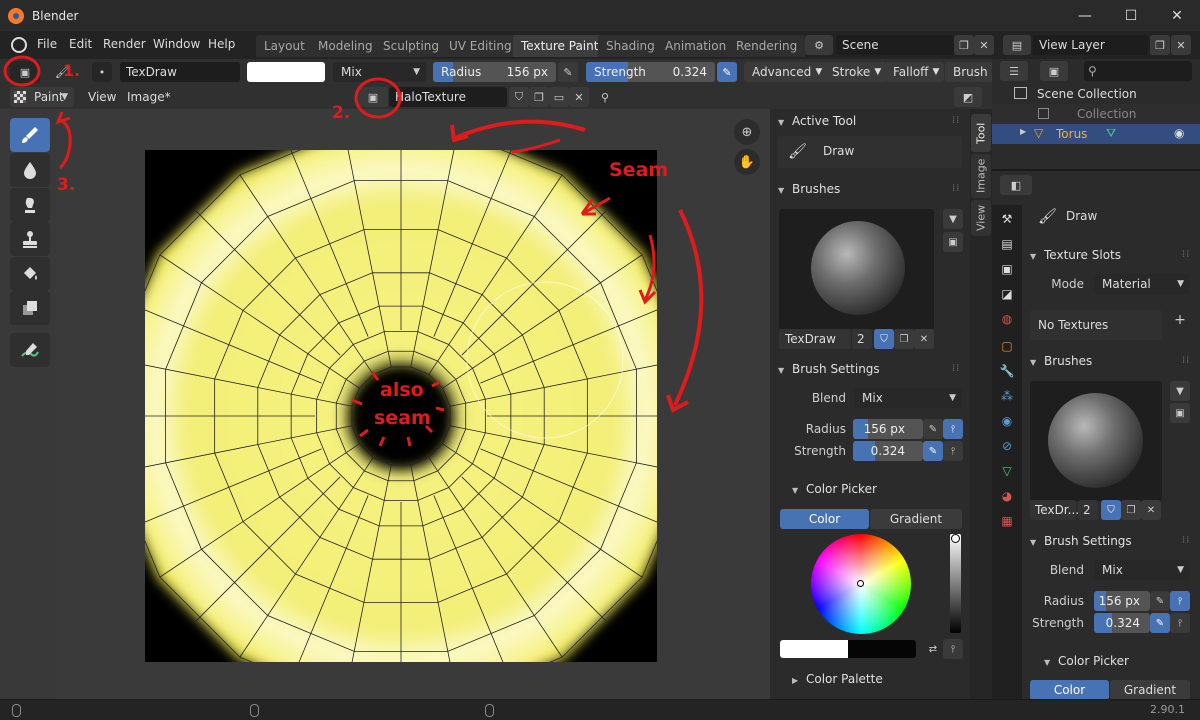  I want to click on mesh-data-tab-icon: ▽, so click(1007, 471).